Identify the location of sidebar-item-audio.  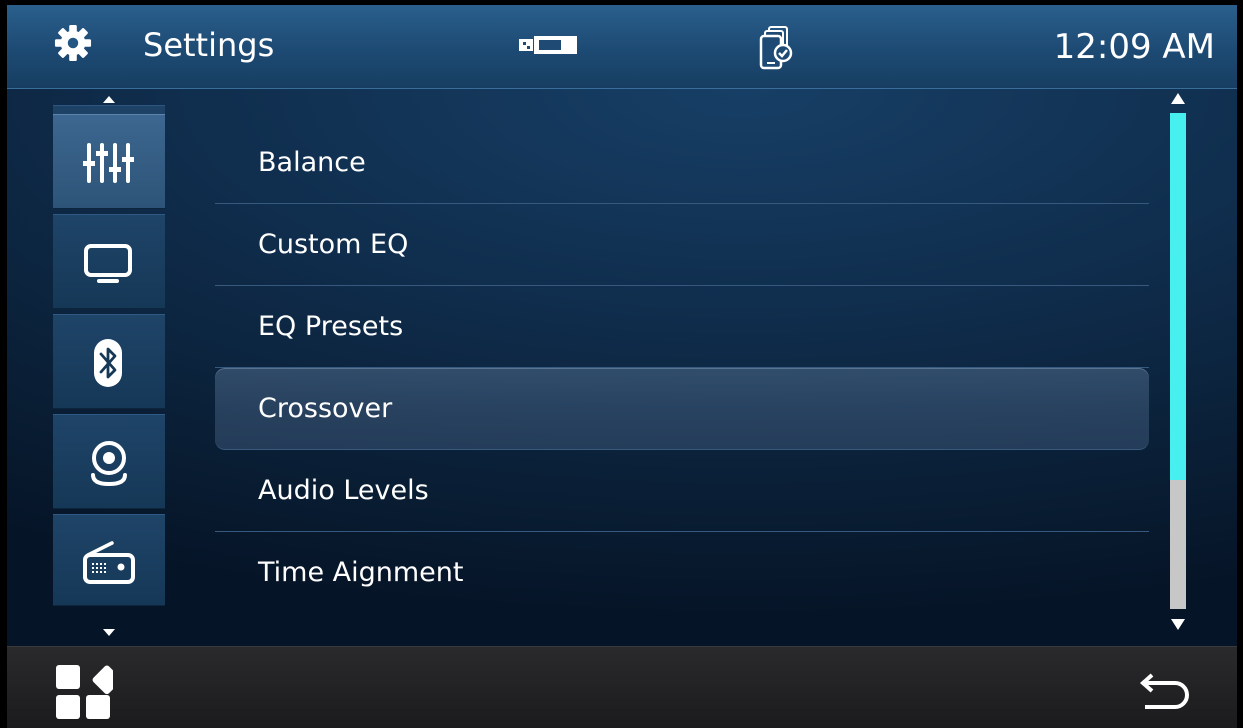
(109, 161).